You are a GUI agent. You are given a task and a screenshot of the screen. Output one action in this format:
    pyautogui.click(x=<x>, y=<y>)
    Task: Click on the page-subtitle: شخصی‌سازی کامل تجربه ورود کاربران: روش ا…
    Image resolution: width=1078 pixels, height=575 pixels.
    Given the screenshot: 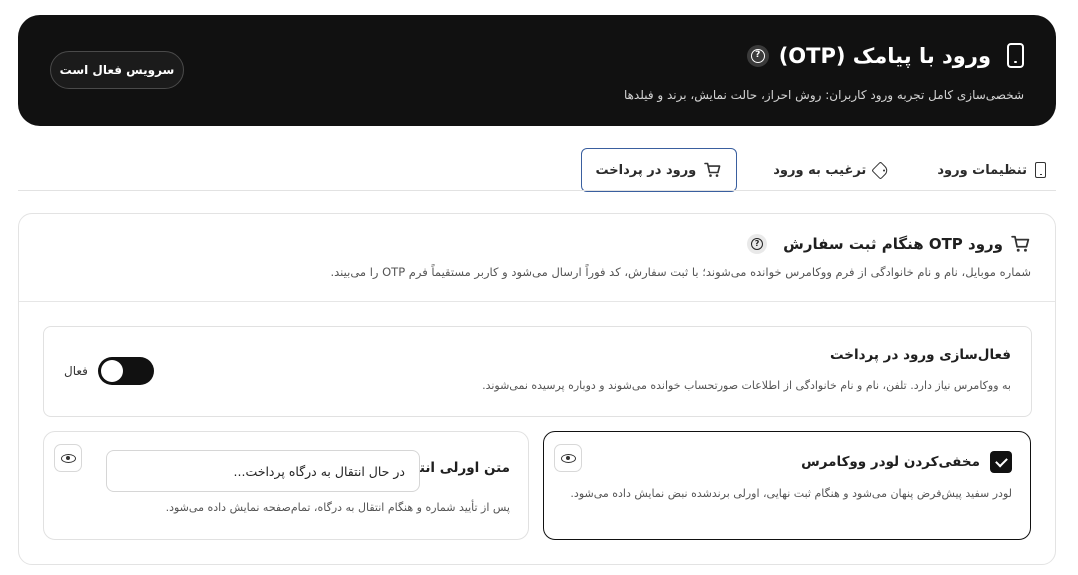 What is the action you would take?
    pyautogui.click(x=823, y=95)
    